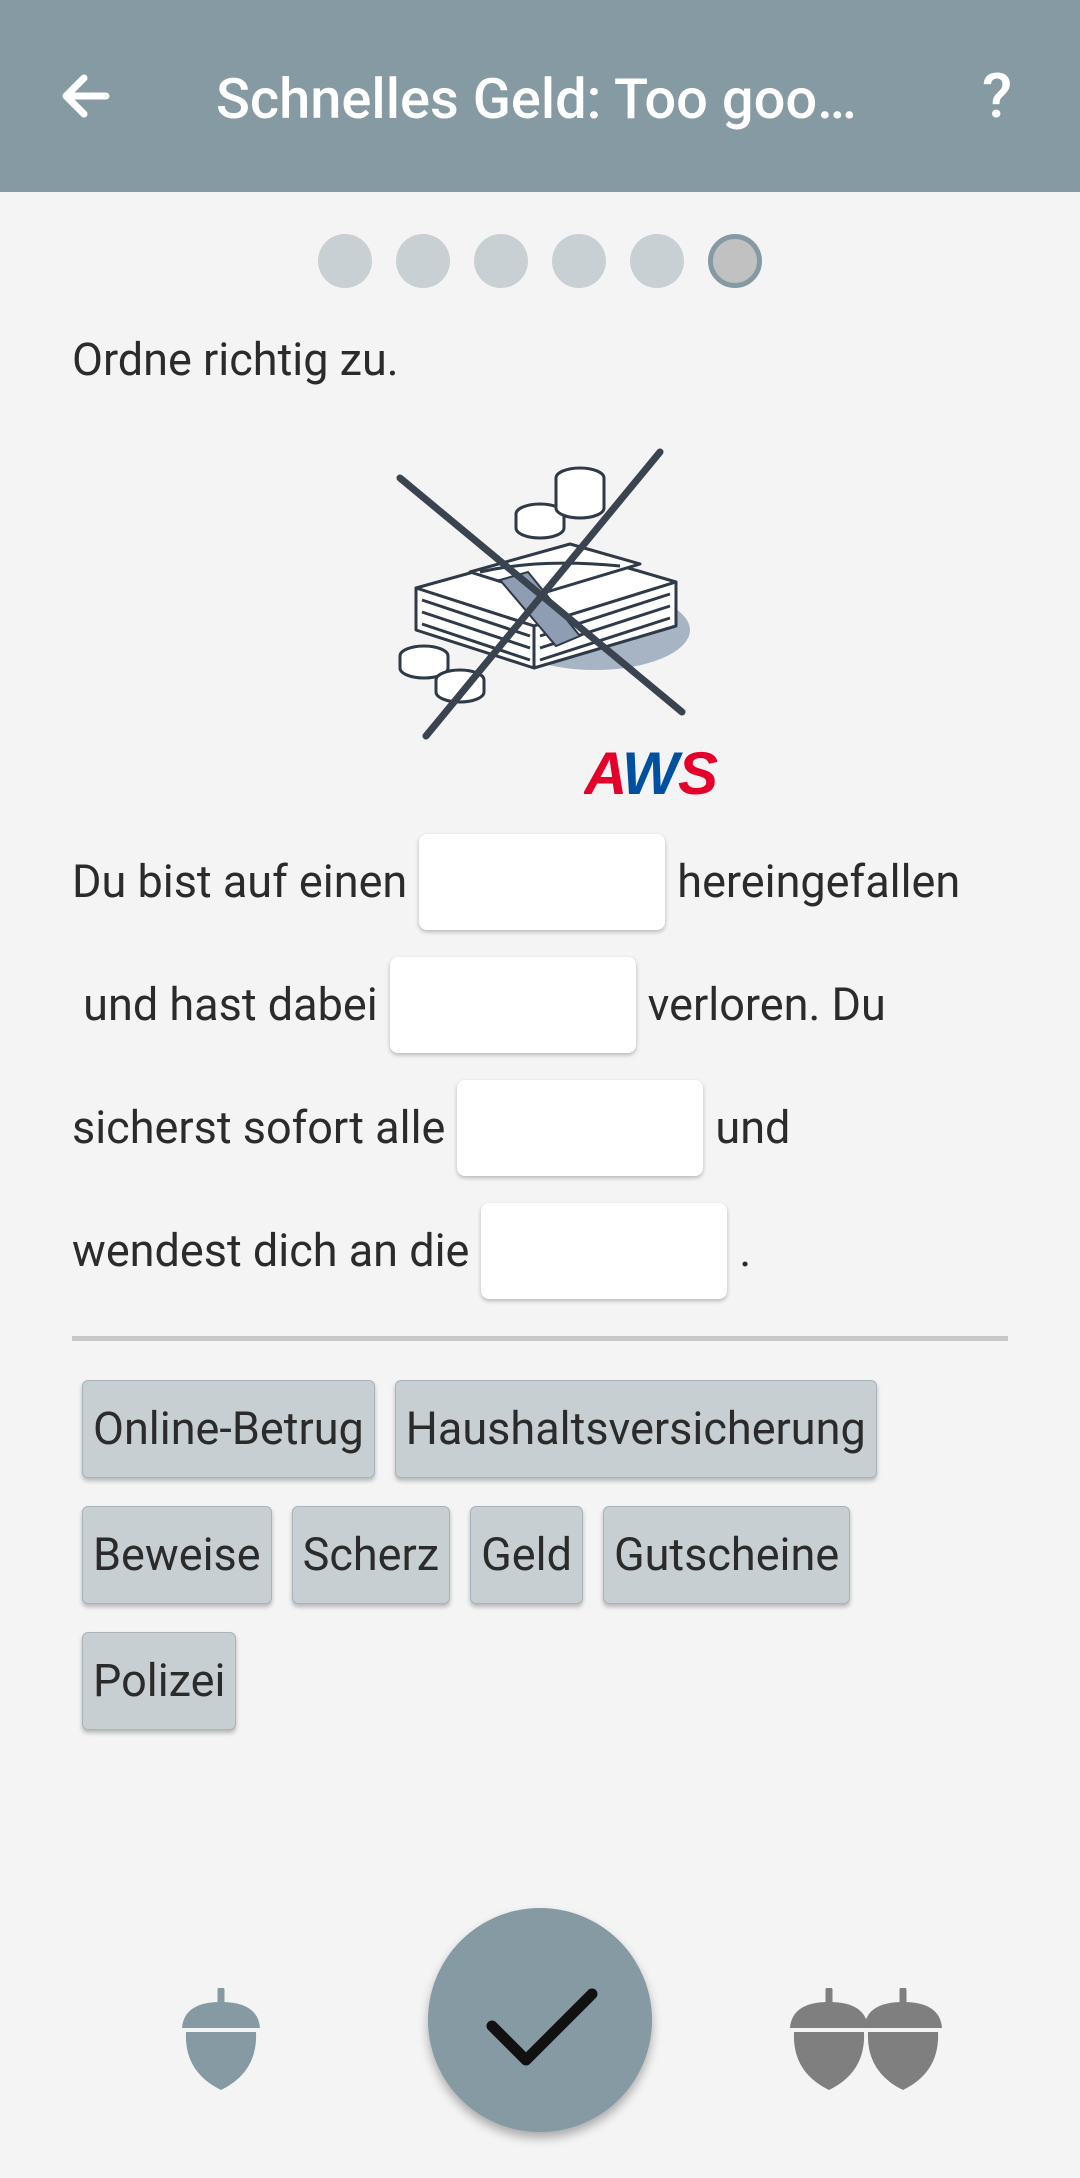 Image resolution: width=1080 pixels, height=2178 pixels. What do you see at coordinates (225, 1004) in the screenshot?
I see `sentence-text: und hast dabei` at bounding box center [225, 1004].